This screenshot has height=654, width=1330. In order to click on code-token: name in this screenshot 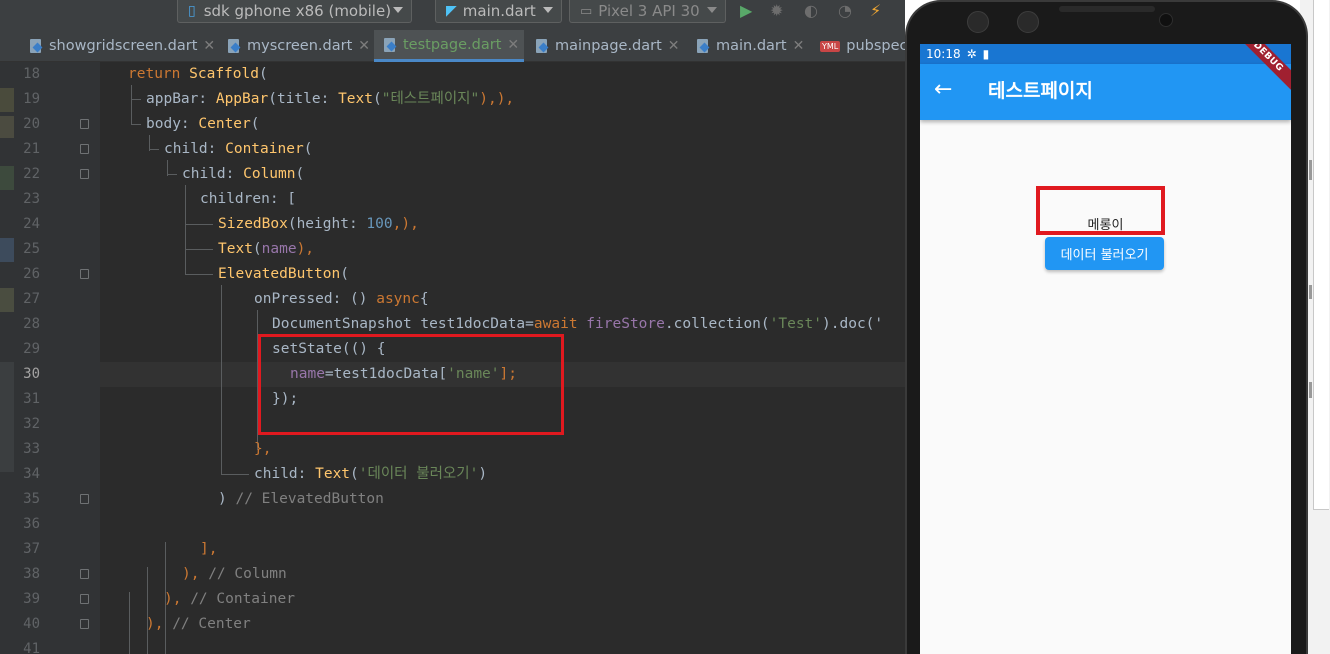, I will do `click(279, 249)`.